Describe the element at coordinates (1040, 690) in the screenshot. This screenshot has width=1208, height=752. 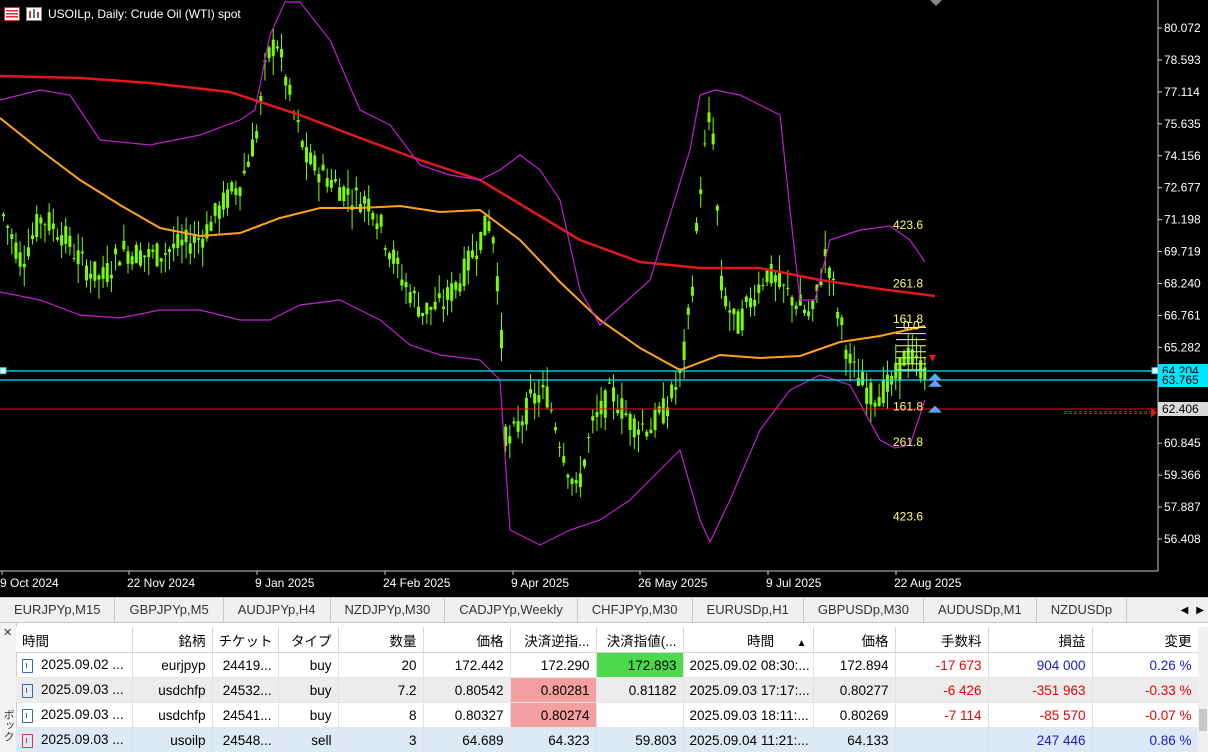
I see `cell-profit: -351 963` at that location.